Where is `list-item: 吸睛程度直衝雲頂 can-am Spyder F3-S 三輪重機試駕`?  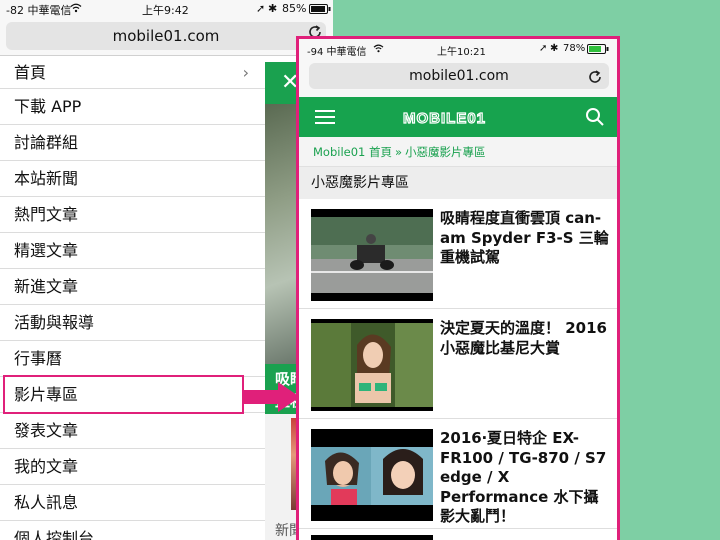
list-item: 吸睛程度直衝雲頂 can-am Spyder F3-S 三輪重機試駕 is located at coordinates (458, 254).